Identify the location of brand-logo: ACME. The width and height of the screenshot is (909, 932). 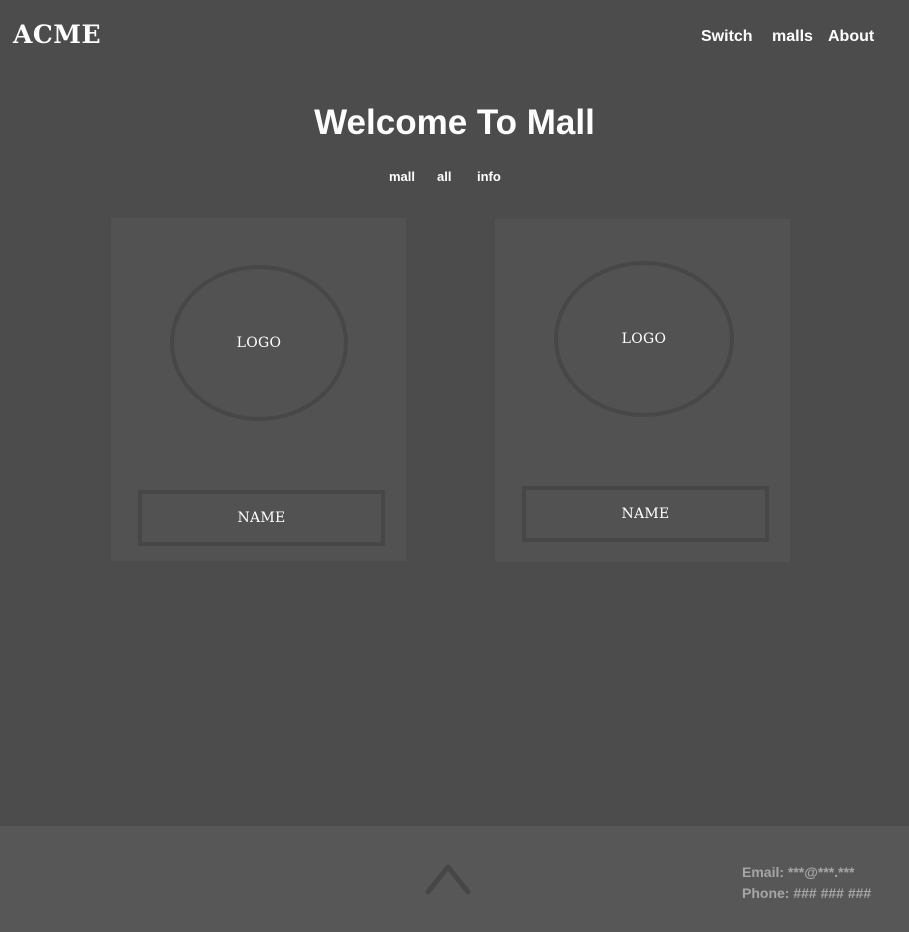
(57, 34).